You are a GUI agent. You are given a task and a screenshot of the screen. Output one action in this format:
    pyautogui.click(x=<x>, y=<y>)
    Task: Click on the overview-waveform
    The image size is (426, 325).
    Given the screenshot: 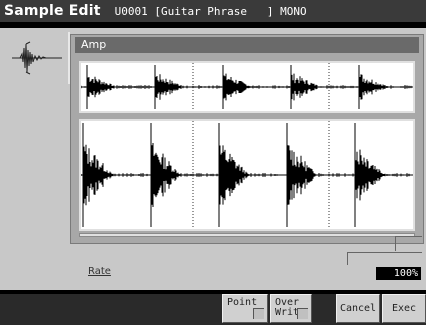 What is the action you would take?
    pyautogui.click(x=246, y=87)
    